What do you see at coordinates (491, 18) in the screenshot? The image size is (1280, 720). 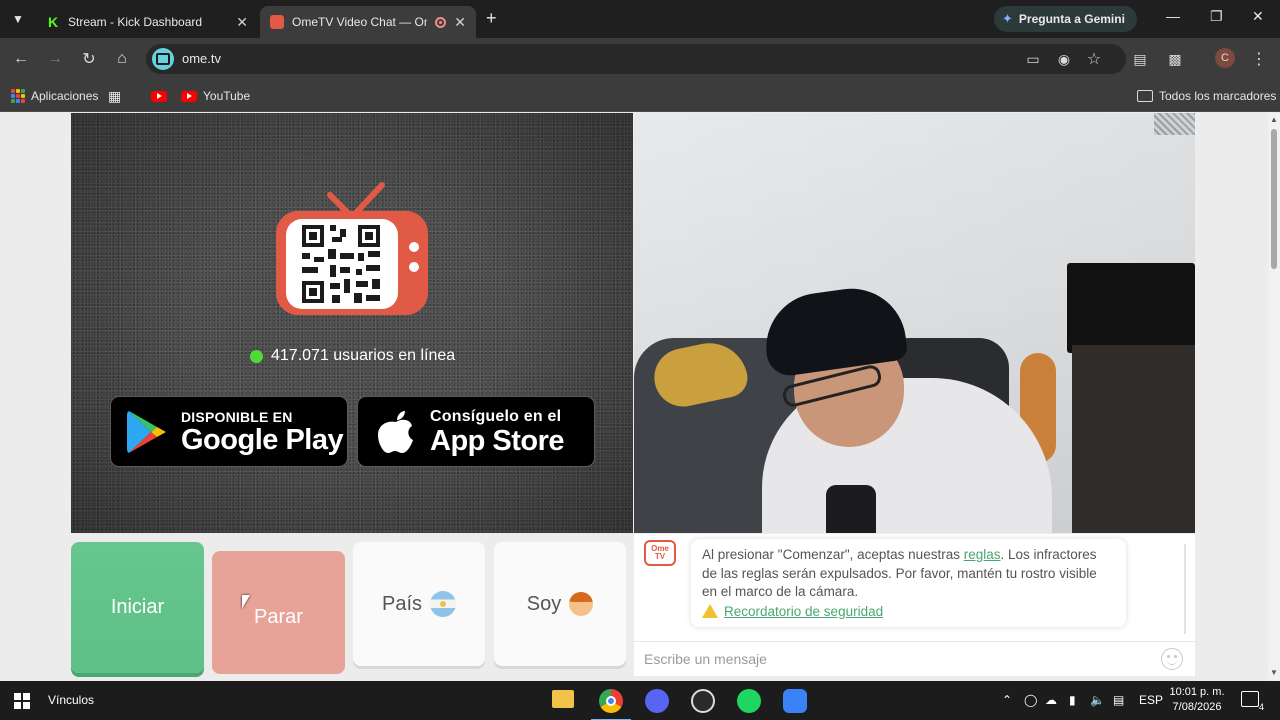 I see `new-tab-button: +` at bounding box center [491, 18].